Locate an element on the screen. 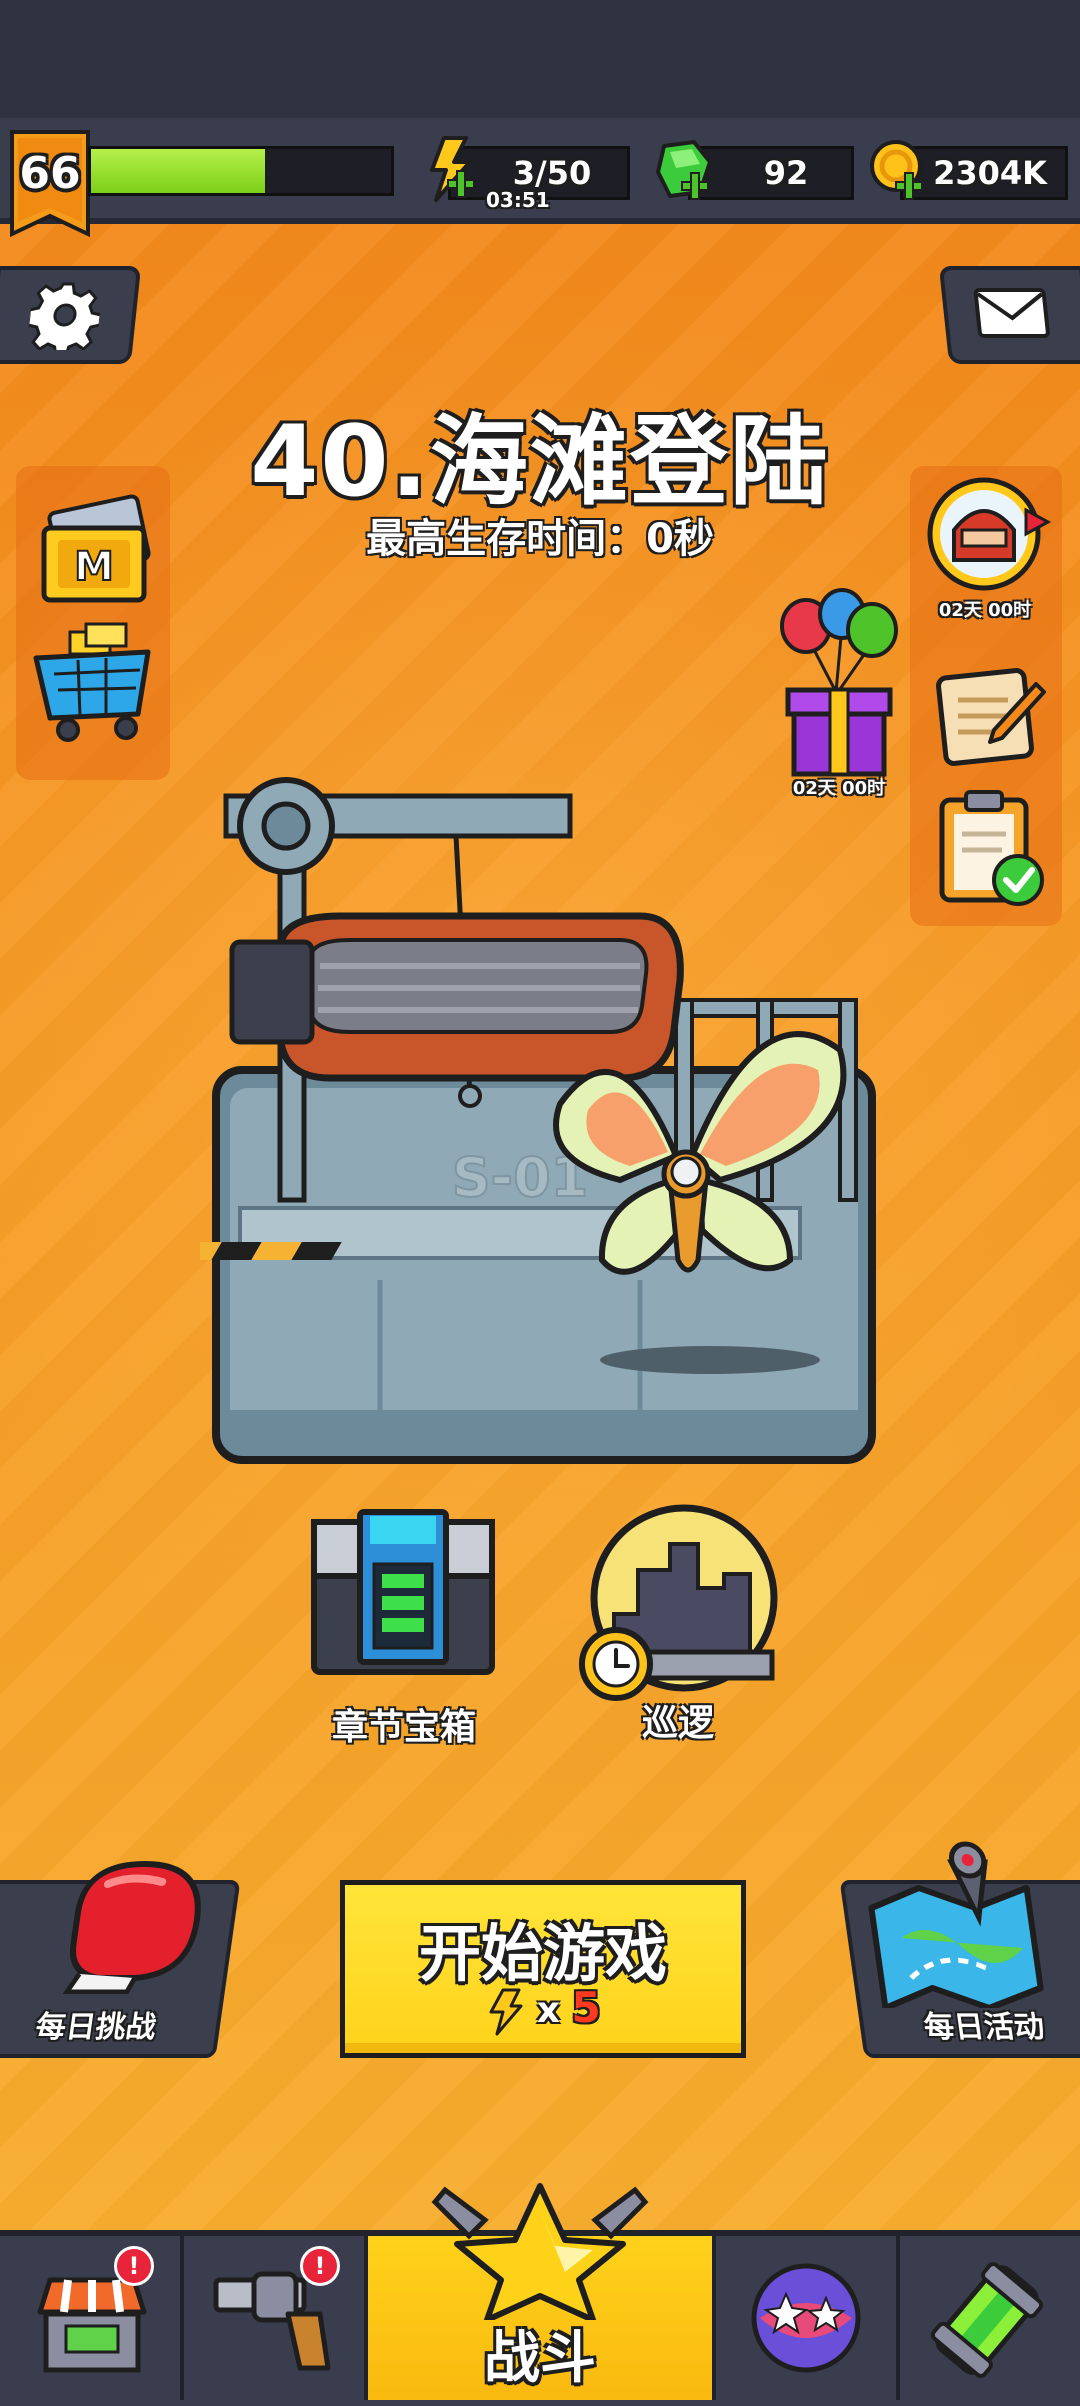 The width and height of the screenshot is (1080, 2406). xp-progress-fill is located at coordinates (178, 171).